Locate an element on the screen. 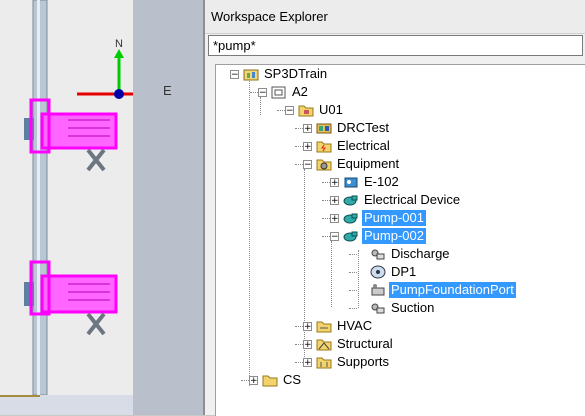 The image size is (585, 416). tree-node: − U01 is located at coordinates (315, 110).